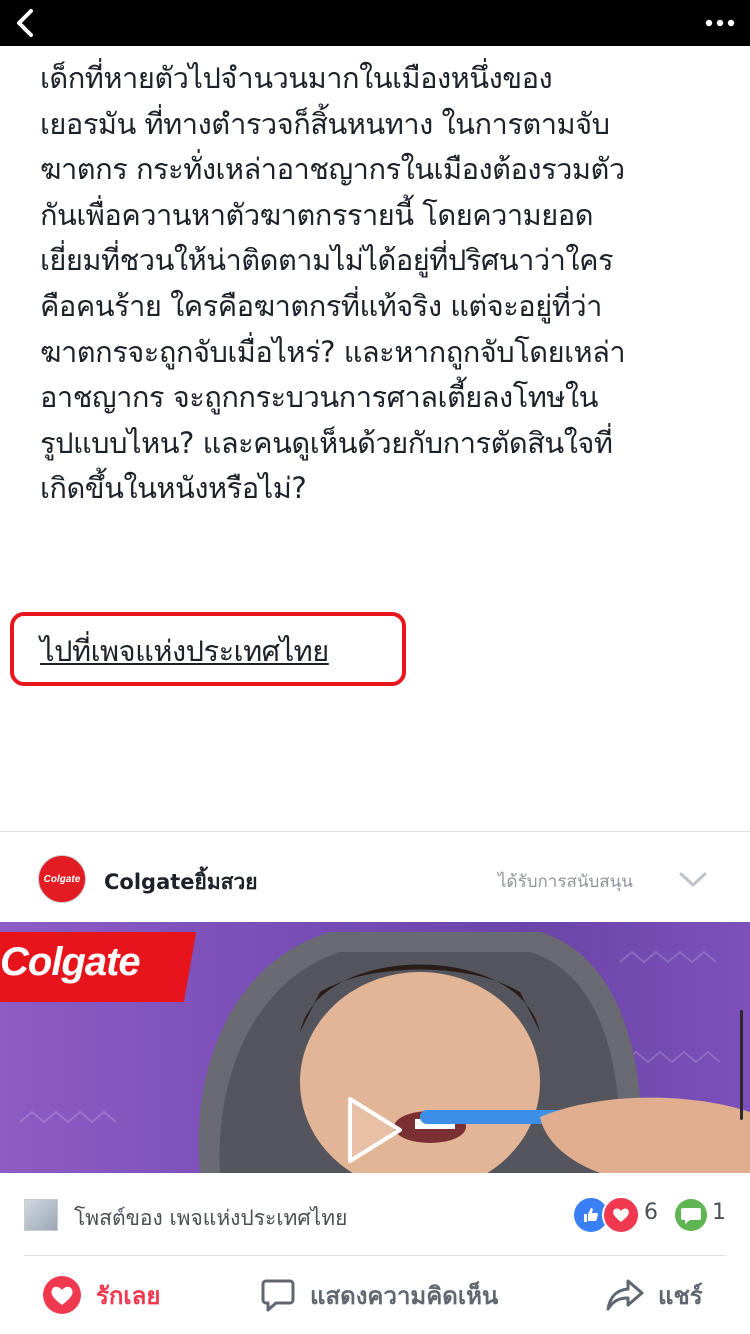 This screenshot has width=750, height=1334. I want to click on sponsored-label: ได้รับการสนับสนุน, so click(565, 882).